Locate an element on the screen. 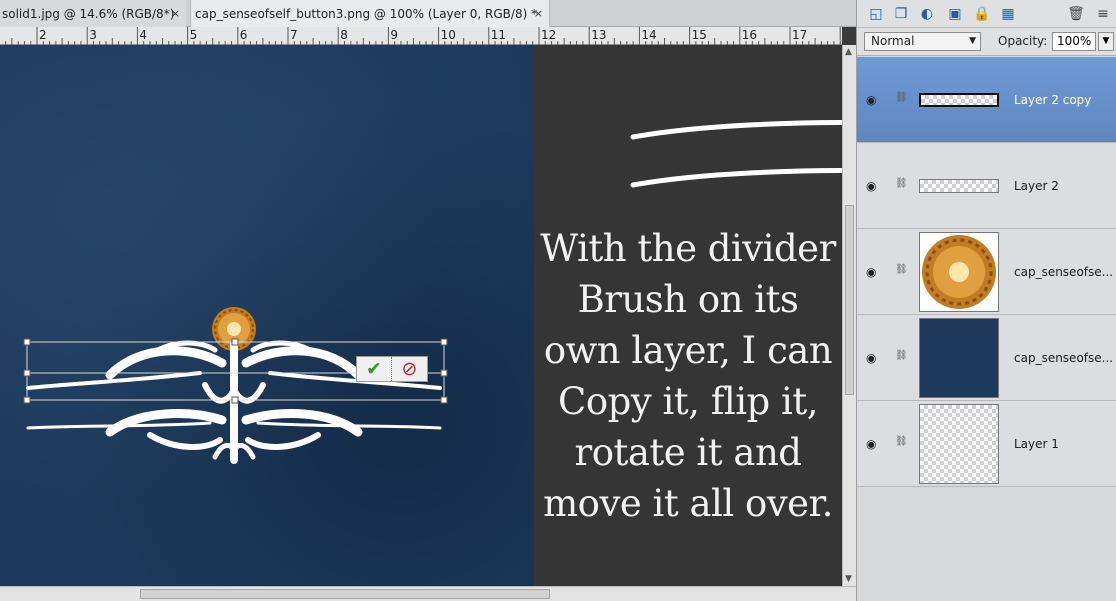  new-layer-icon: ◱ is located at coordinates (876, 14).